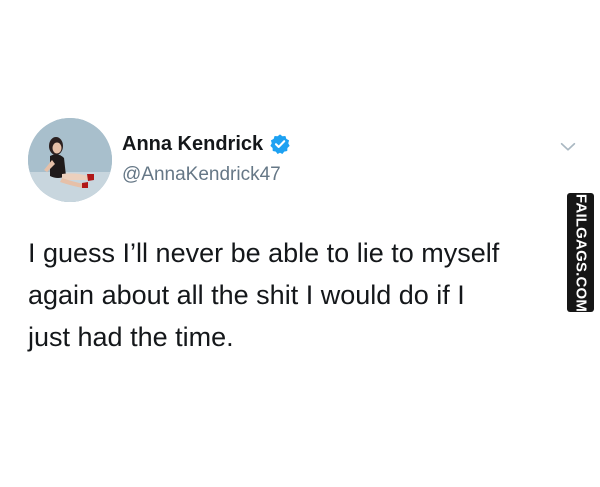  I want to click on display-name-row: Anna Kendrick, so click(206, 144).